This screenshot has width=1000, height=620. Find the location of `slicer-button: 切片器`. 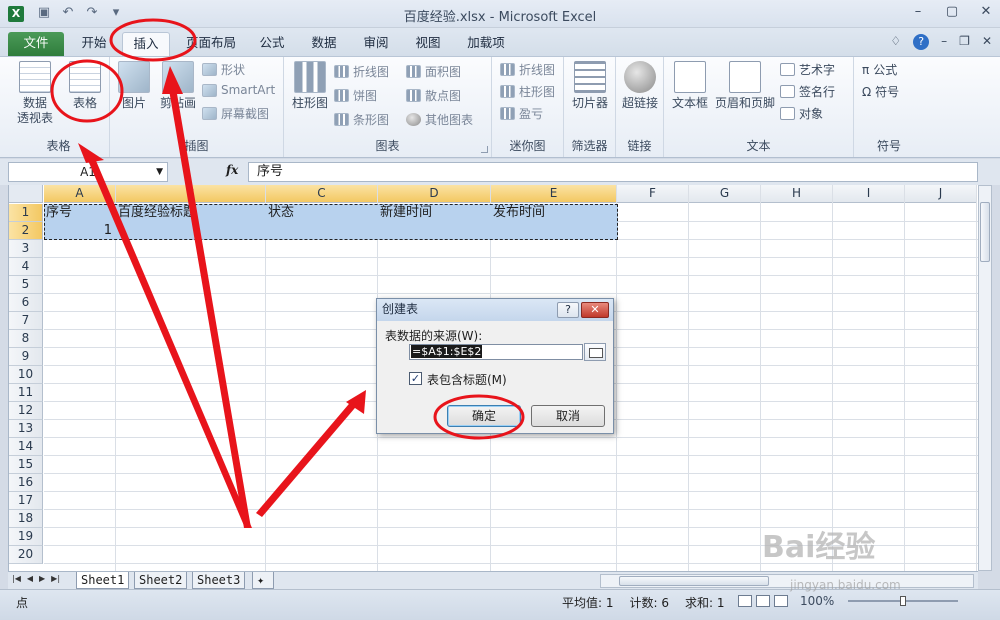

slicer-button: 切片器 is located at coordinates (590, 86).